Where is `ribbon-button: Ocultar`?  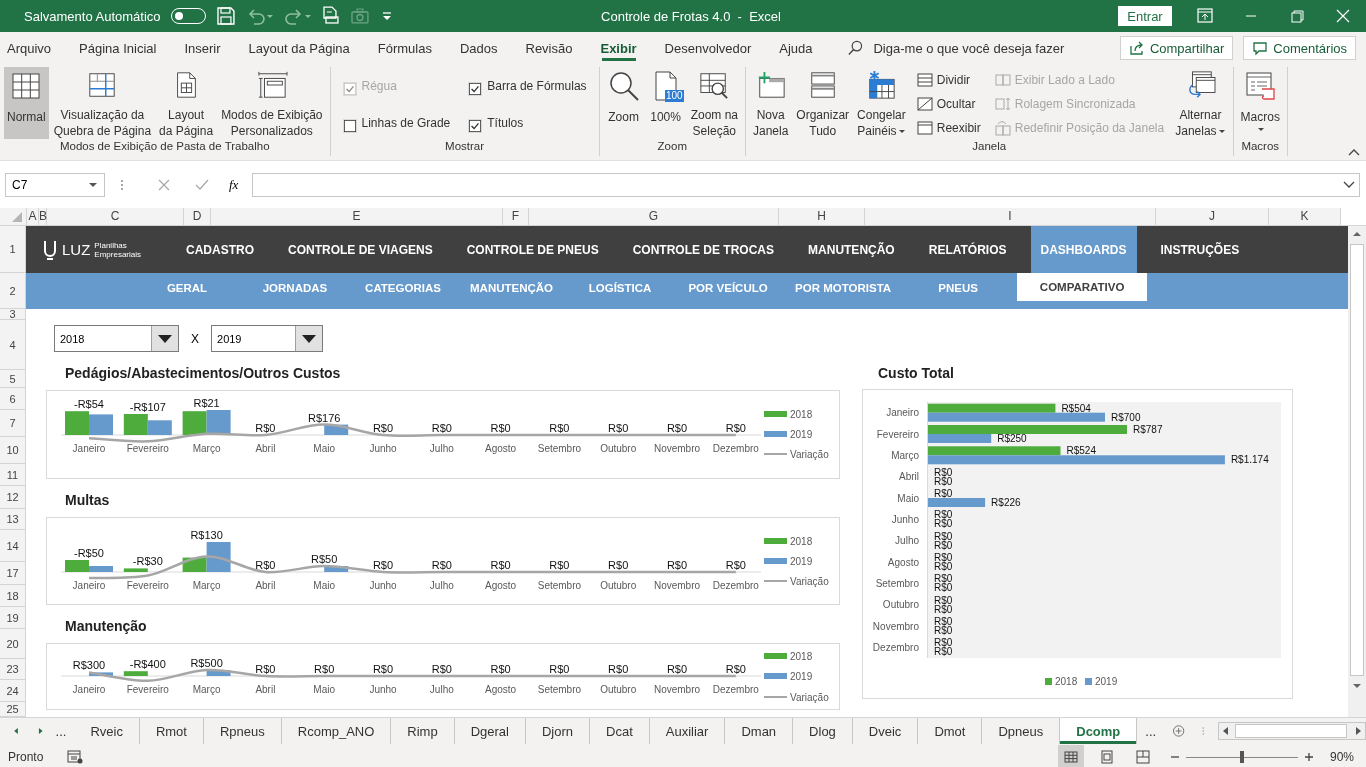 ribbon-button: Ocultar is located at coordinates (948, 104).